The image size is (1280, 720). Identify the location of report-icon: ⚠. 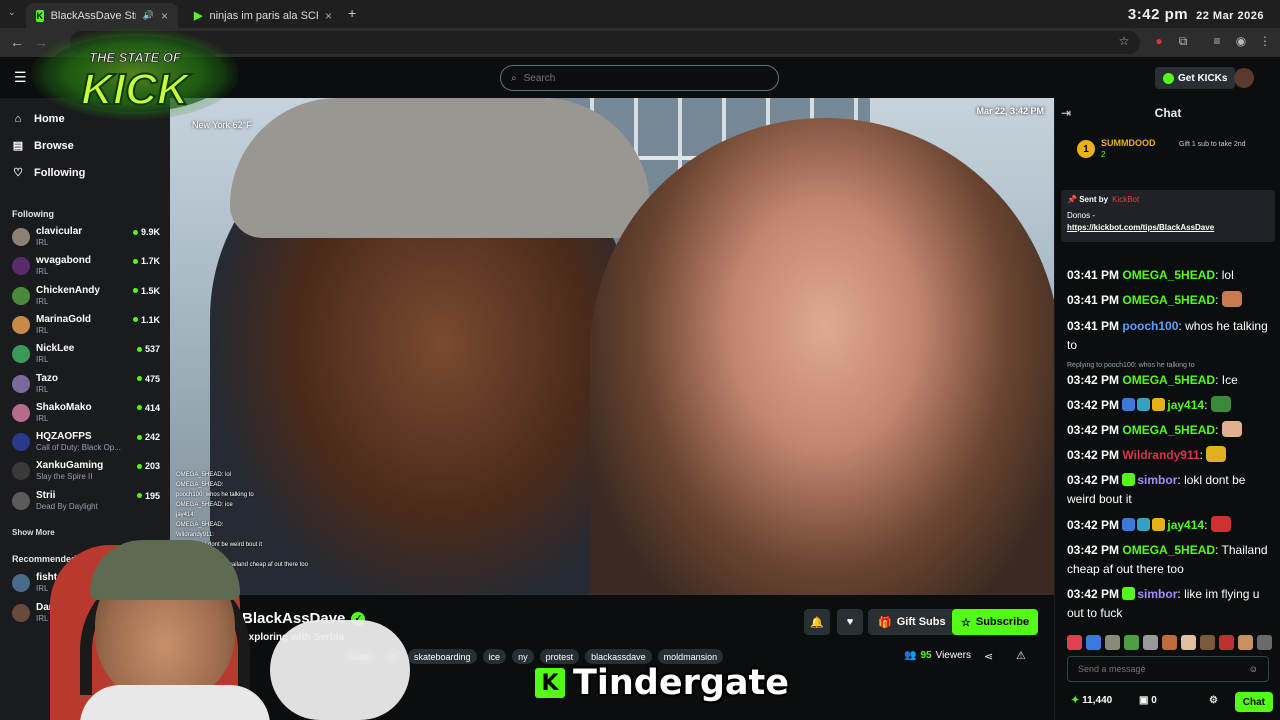
(1021, 655).